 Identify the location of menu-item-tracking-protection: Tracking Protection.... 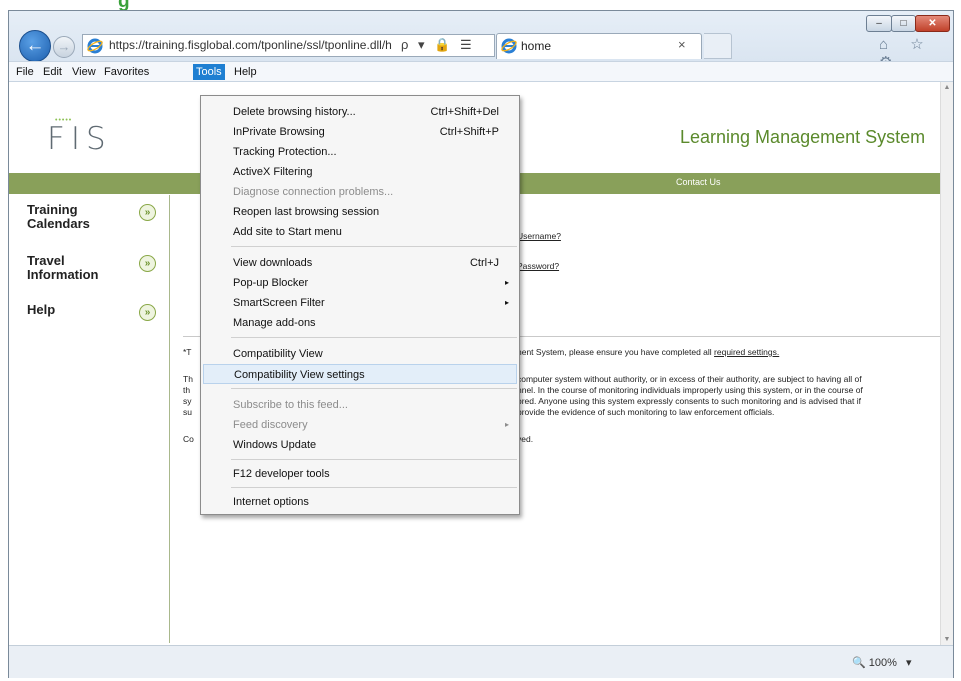
(360, 152).